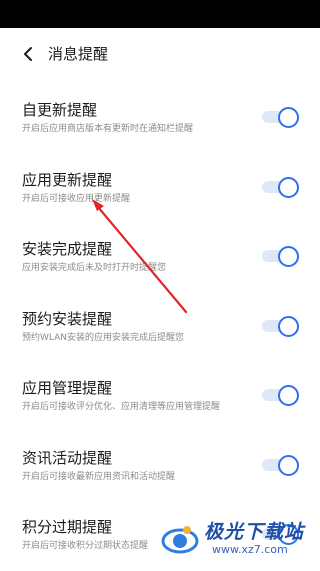 The image size is (320, 571). I want to click on watermark-text: 极光下载站 www.xz7.com, so click(254, 539).